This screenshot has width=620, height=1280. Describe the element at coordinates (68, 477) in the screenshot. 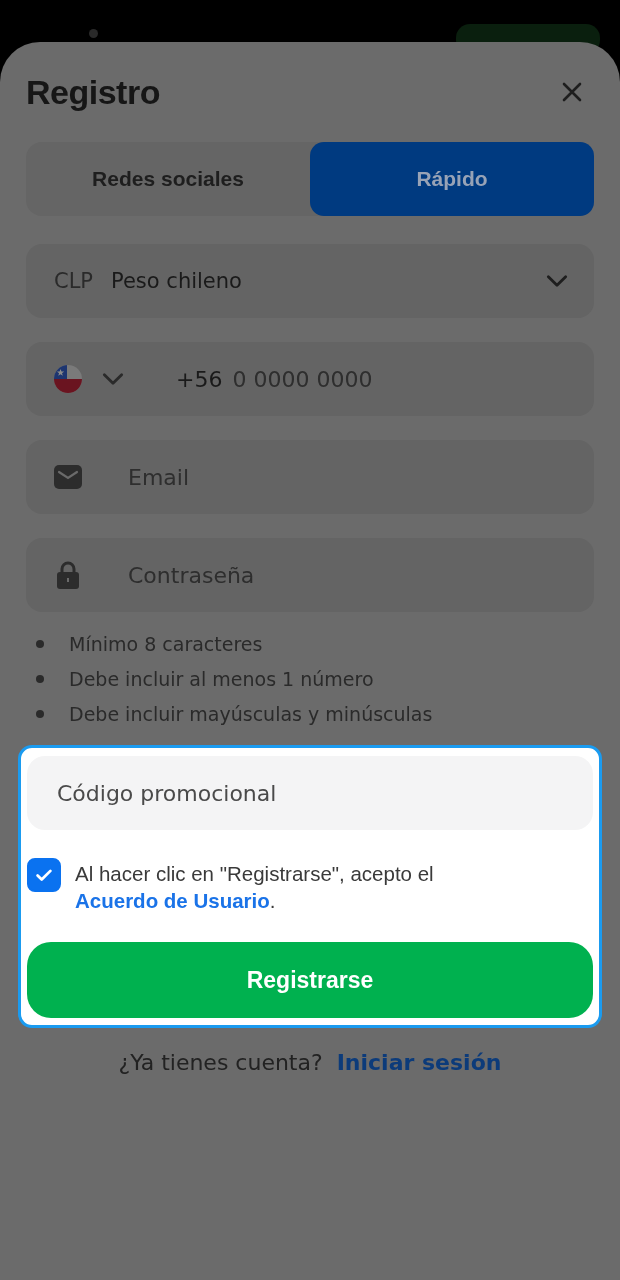

I see `envelope-icon` at that location.